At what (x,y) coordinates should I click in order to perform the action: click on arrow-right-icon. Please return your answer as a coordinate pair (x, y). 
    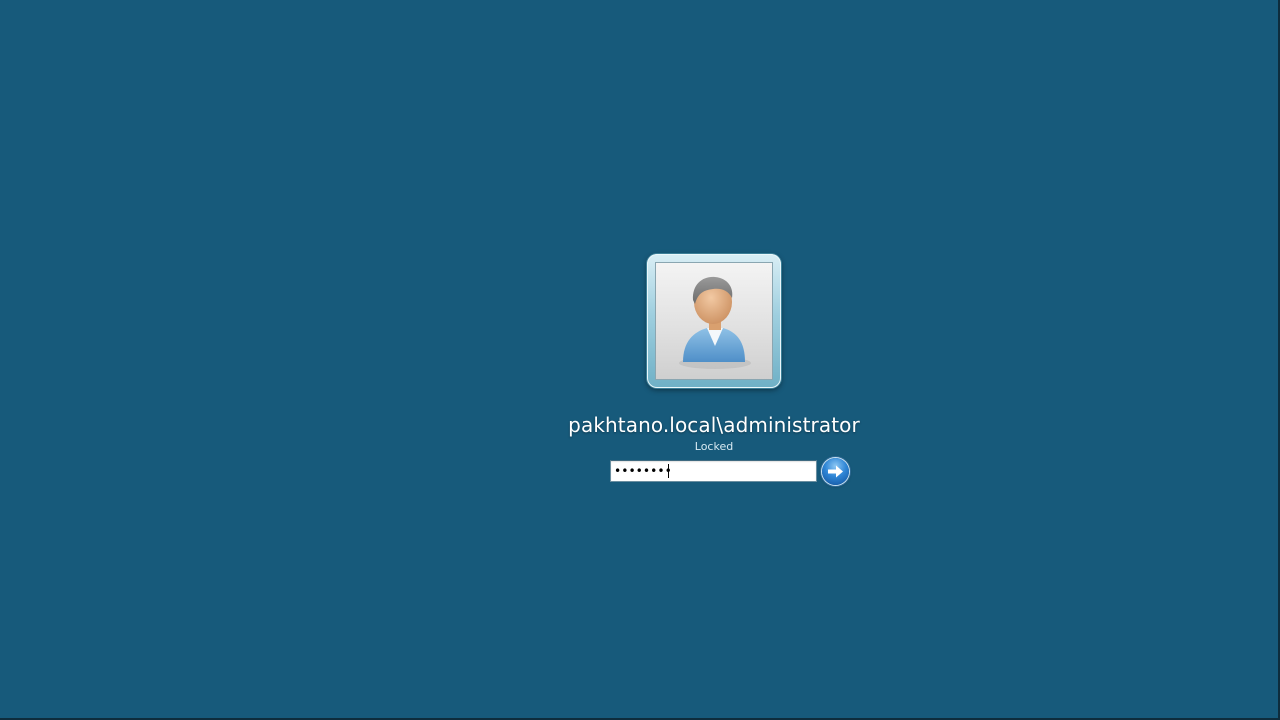
    Looking at the image, I should click on (835, 471).